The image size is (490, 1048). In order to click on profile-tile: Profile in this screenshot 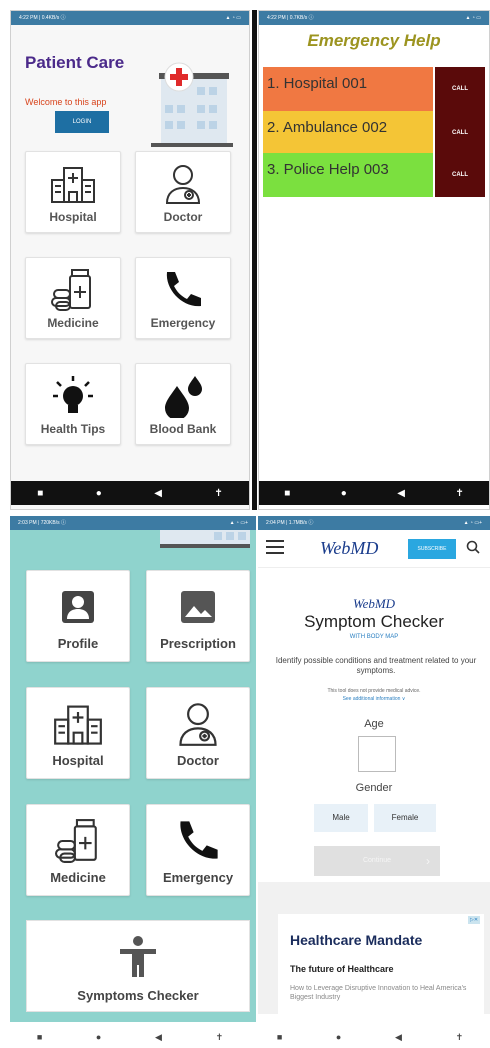, I will do `click(78, 616)`.